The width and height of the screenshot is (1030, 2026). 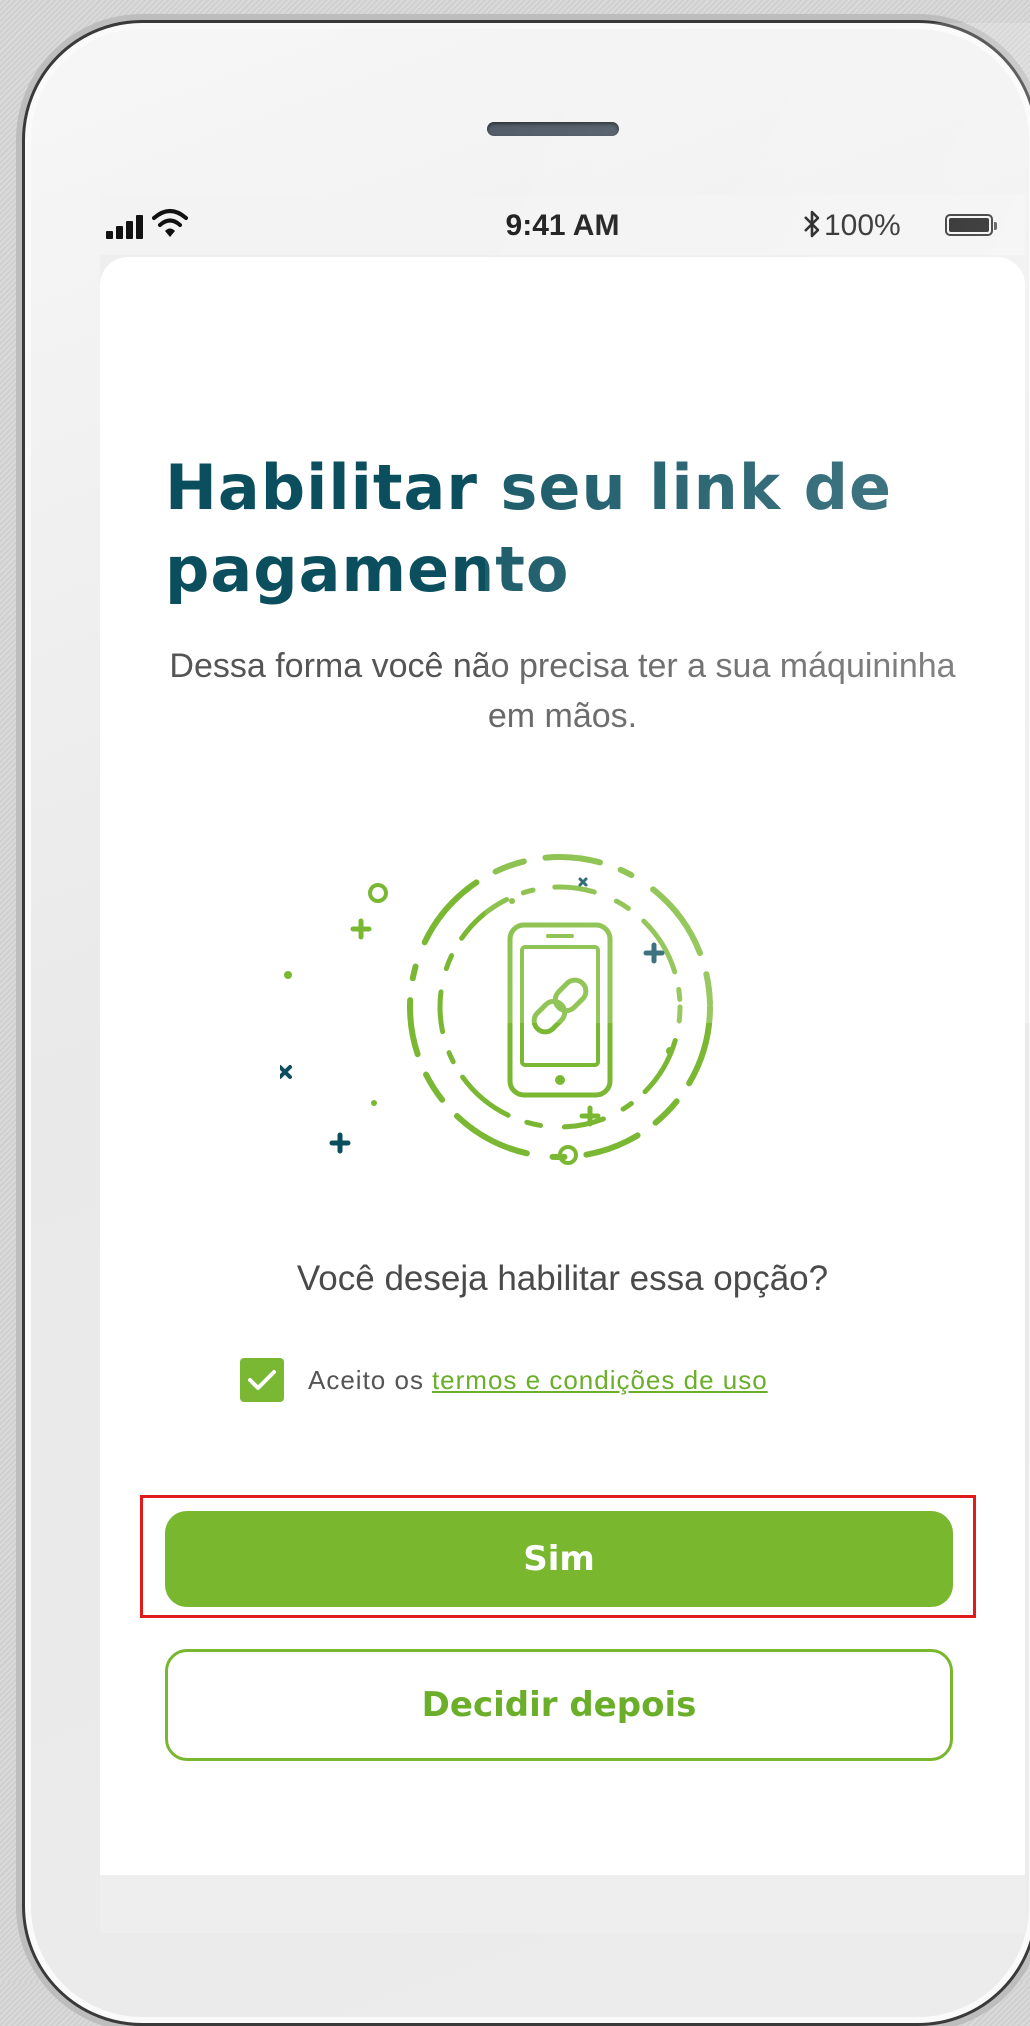 What do you see at coordinates (971, 225) in the screenshot?
I see `battery-full-icon` at bounding box center [971, 225].